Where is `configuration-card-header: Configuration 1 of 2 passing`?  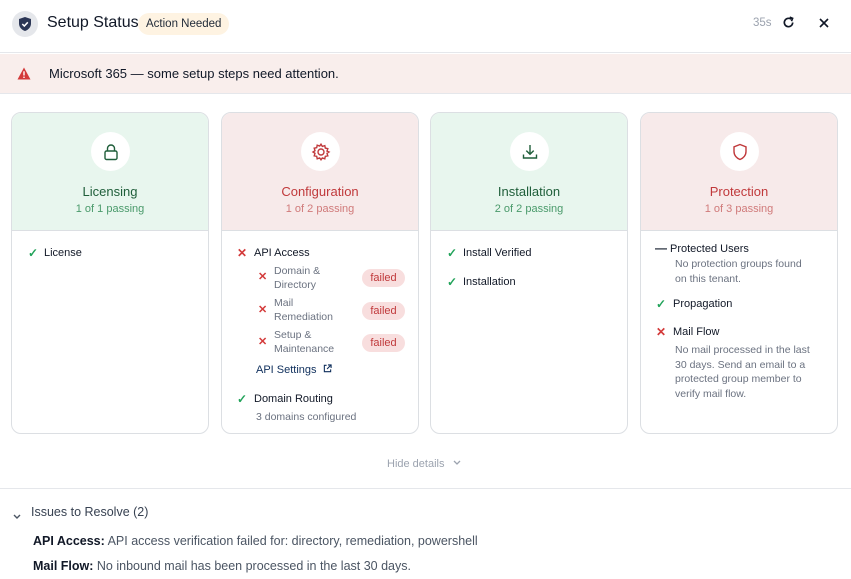 configuration-card-header: Configuration 1 of 2 passing is located at coordinates (320, 172).